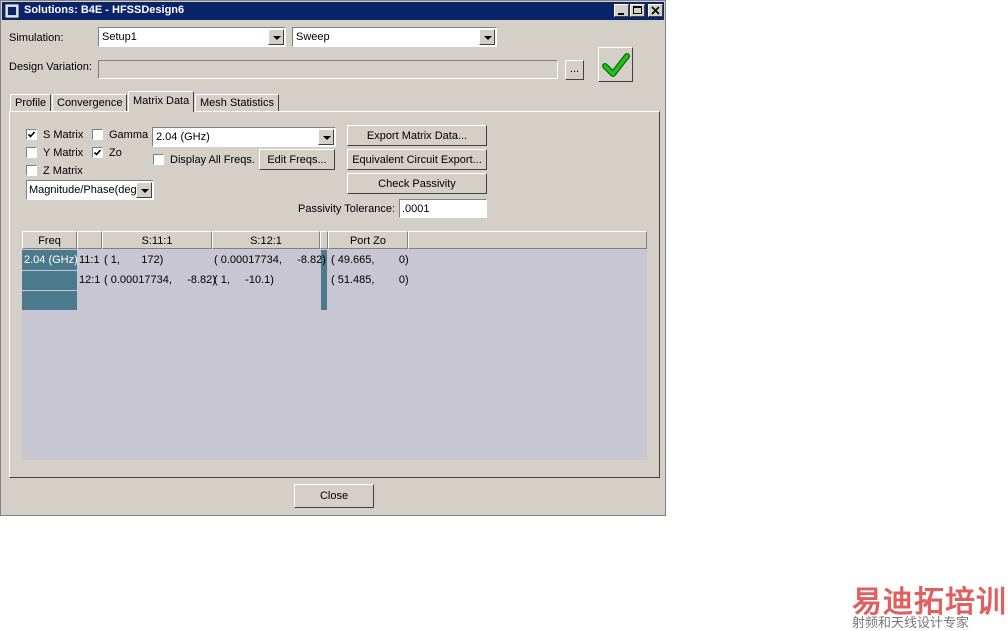 Image resolution: width=1008 pixels, height=631 pixels. I want to click on check-passivity-button: Check Passivity, so click(417, 183).